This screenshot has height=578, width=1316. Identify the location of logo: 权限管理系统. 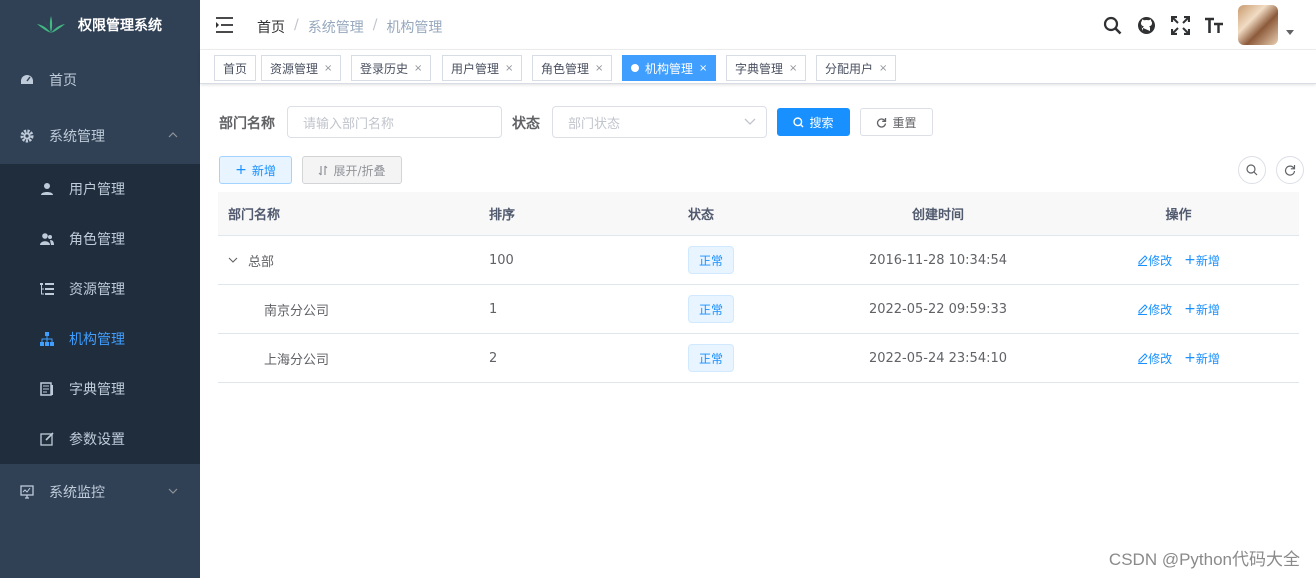
(100, 25).